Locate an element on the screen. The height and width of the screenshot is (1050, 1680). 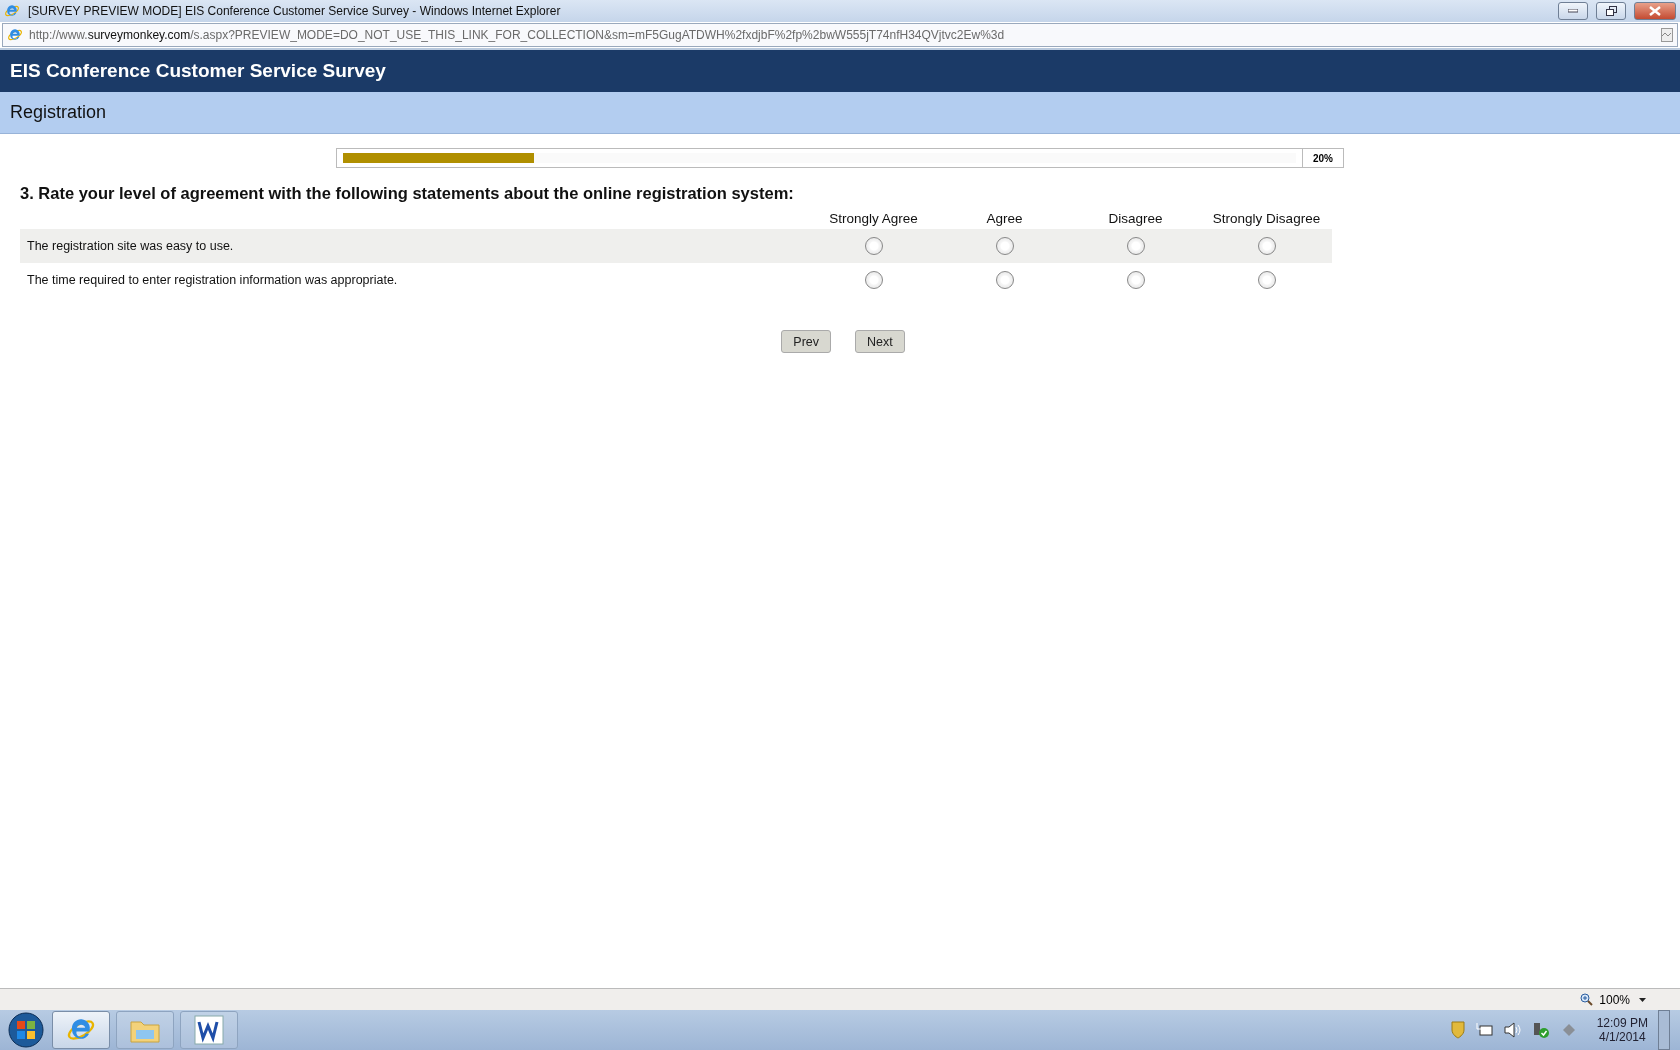
network-icon is located at coordinates (1483, 1030).